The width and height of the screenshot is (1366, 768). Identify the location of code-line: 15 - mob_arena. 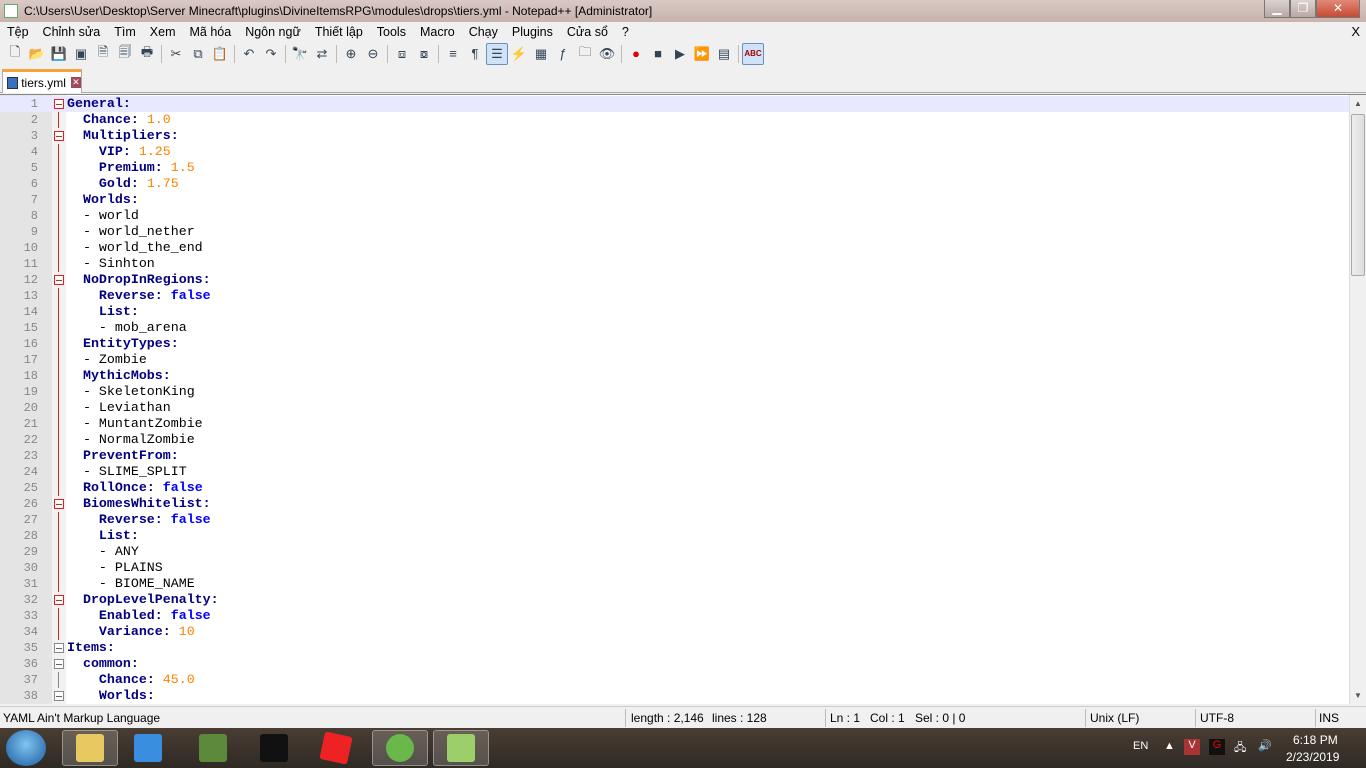
(674, 328).